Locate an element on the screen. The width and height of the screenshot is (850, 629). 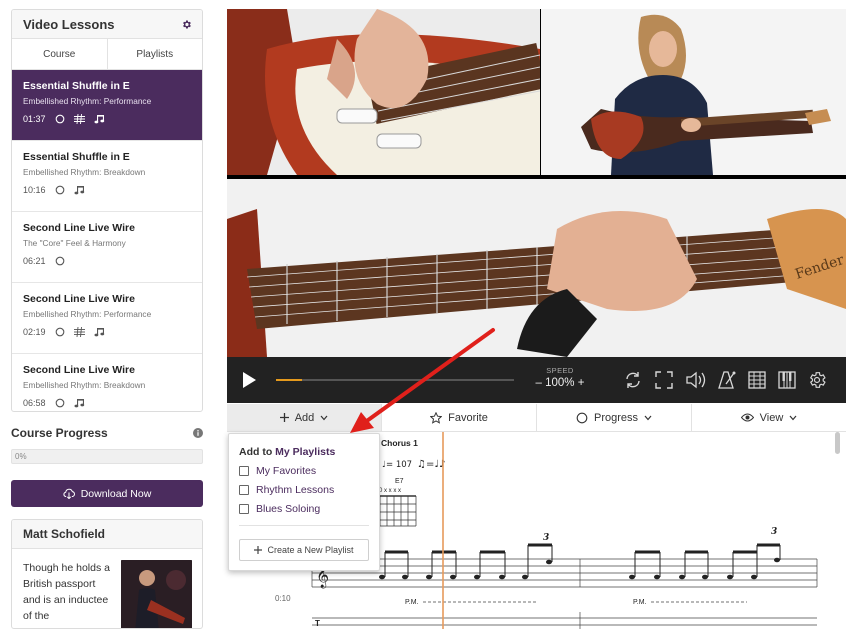
info-icon is located at coordinates (198, 433).